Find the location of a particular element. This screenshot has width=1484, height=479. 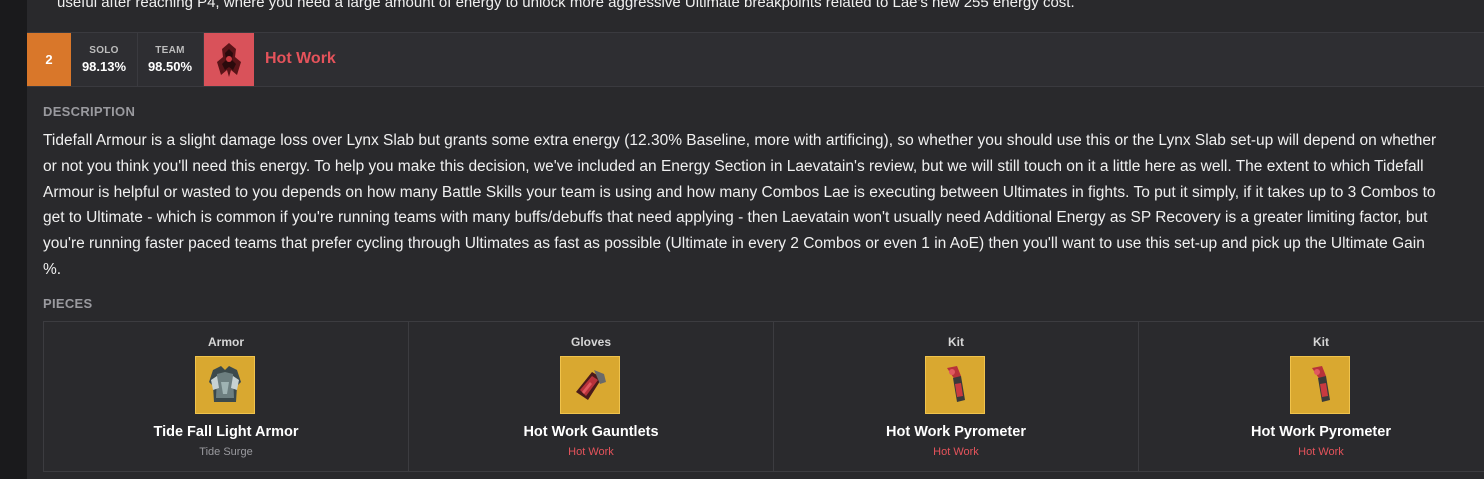

armor-icon is located at coordinates (225, 385).